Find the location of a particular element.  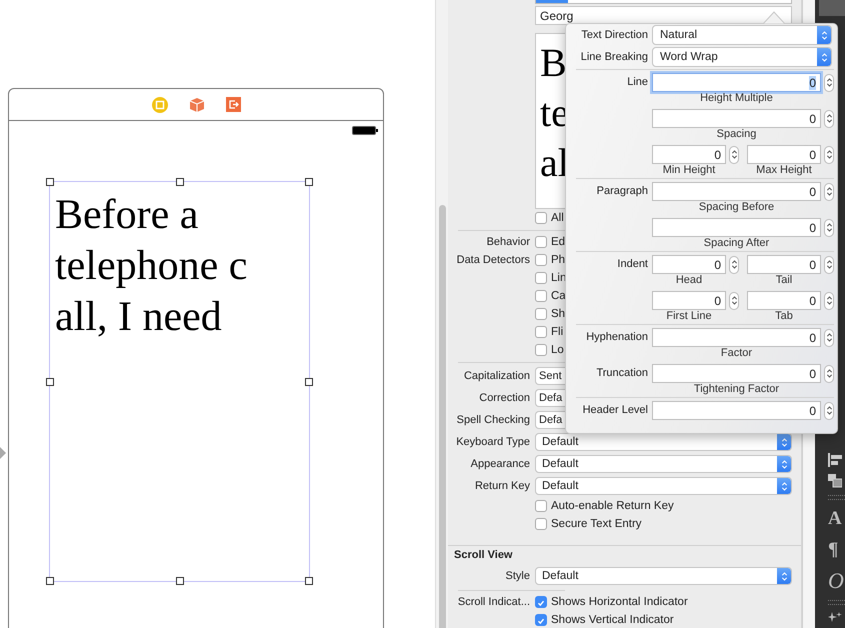

checkbox-label: Shows Horizontal Indicator is located at coordinates (619, 602).